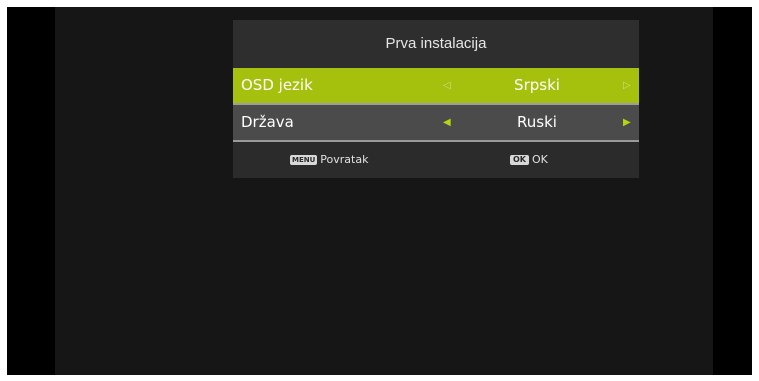 This screenshot has width=759, height=381. I want to click on osd-language-value: Srpski, so click(537, 85).